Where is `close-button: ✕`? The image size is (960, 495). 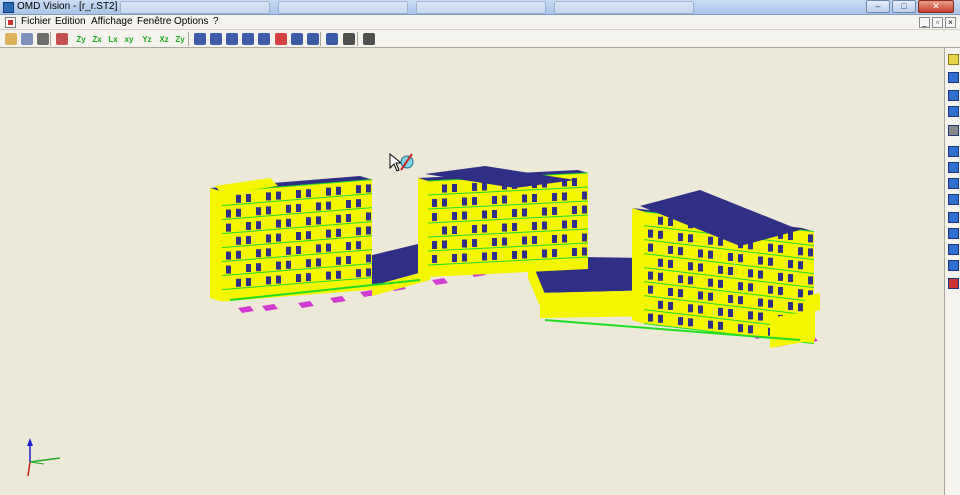
close-button: ✕ is located at coordinates (936, 6).